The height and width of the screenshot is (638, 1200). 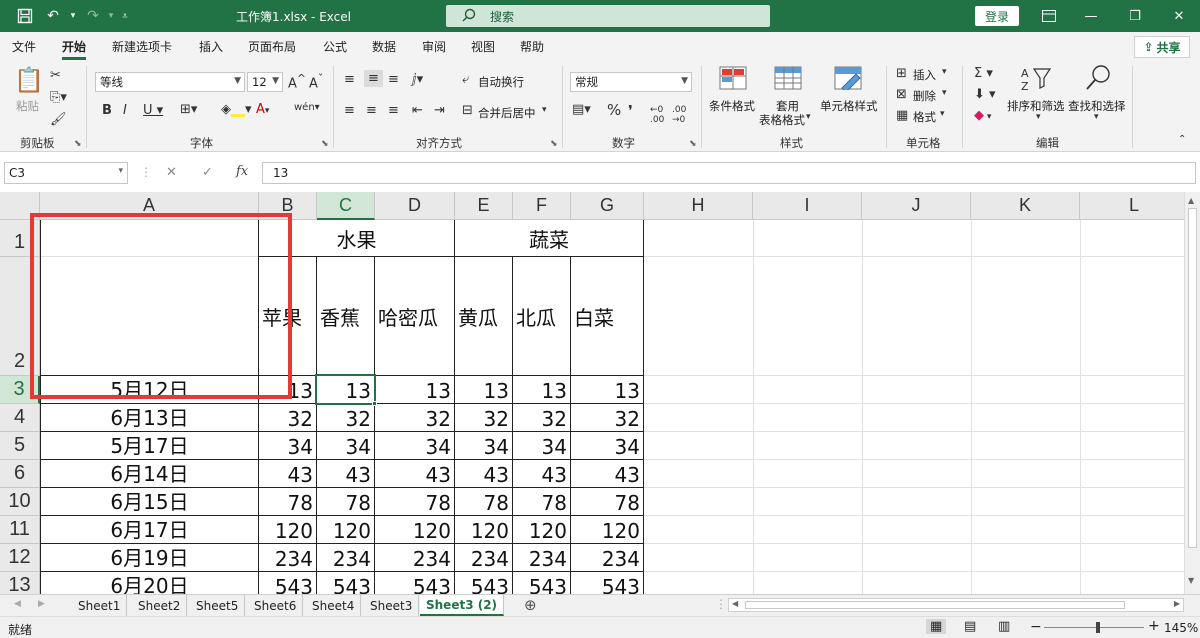 I want to click on align-top-icon: ≡, so click(x=349, y=79).